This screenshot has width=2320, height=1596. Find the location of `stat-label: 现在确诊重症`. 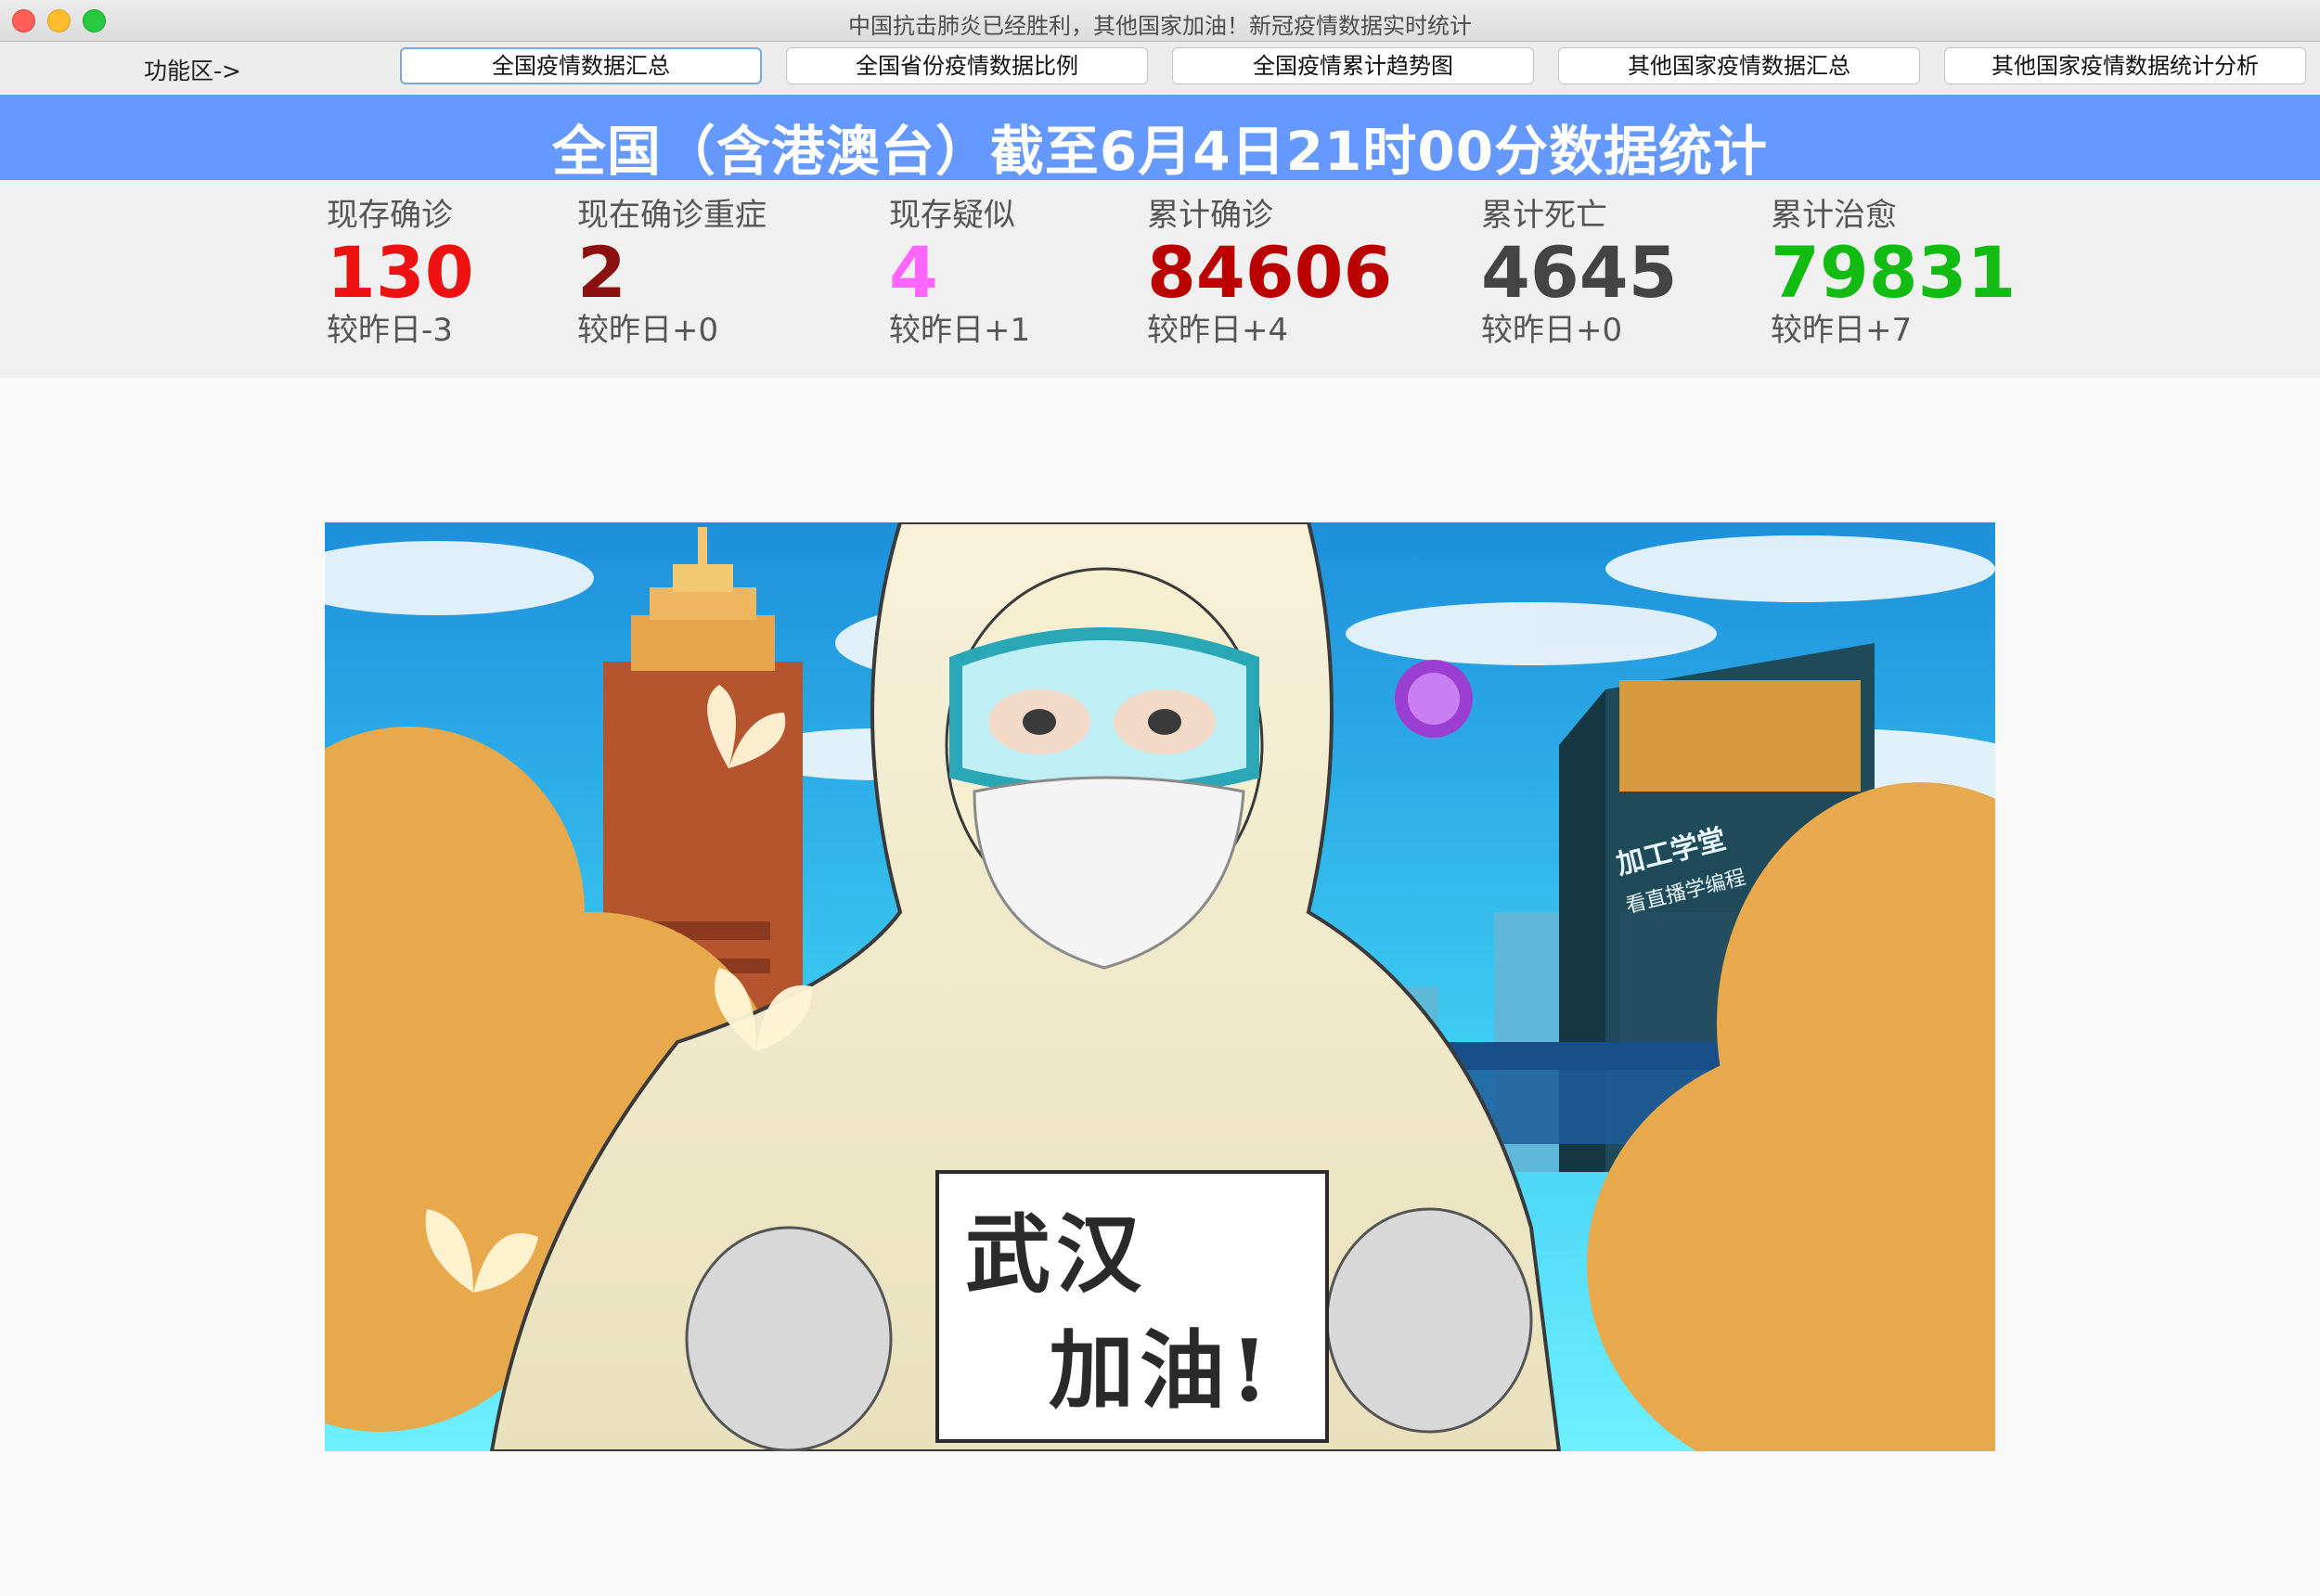

stat-label: 现在确诊重症 is located at coordinates (672, 216).